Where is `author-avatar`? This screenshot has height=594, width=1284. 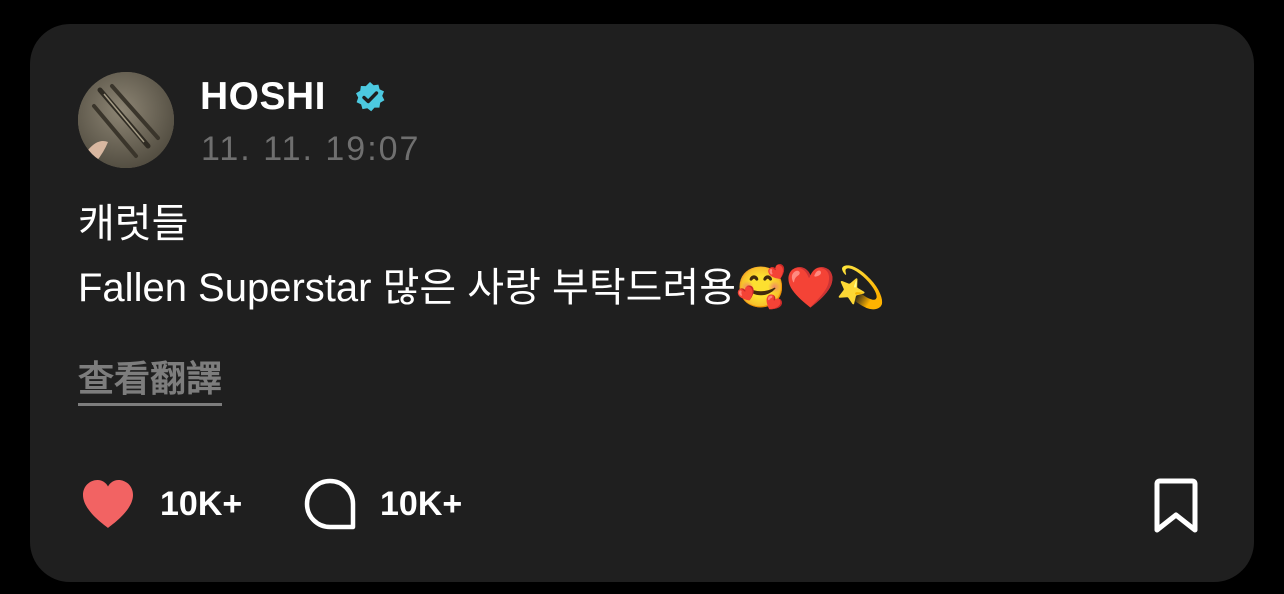
author-avatar is located at coordinates (126, 120).